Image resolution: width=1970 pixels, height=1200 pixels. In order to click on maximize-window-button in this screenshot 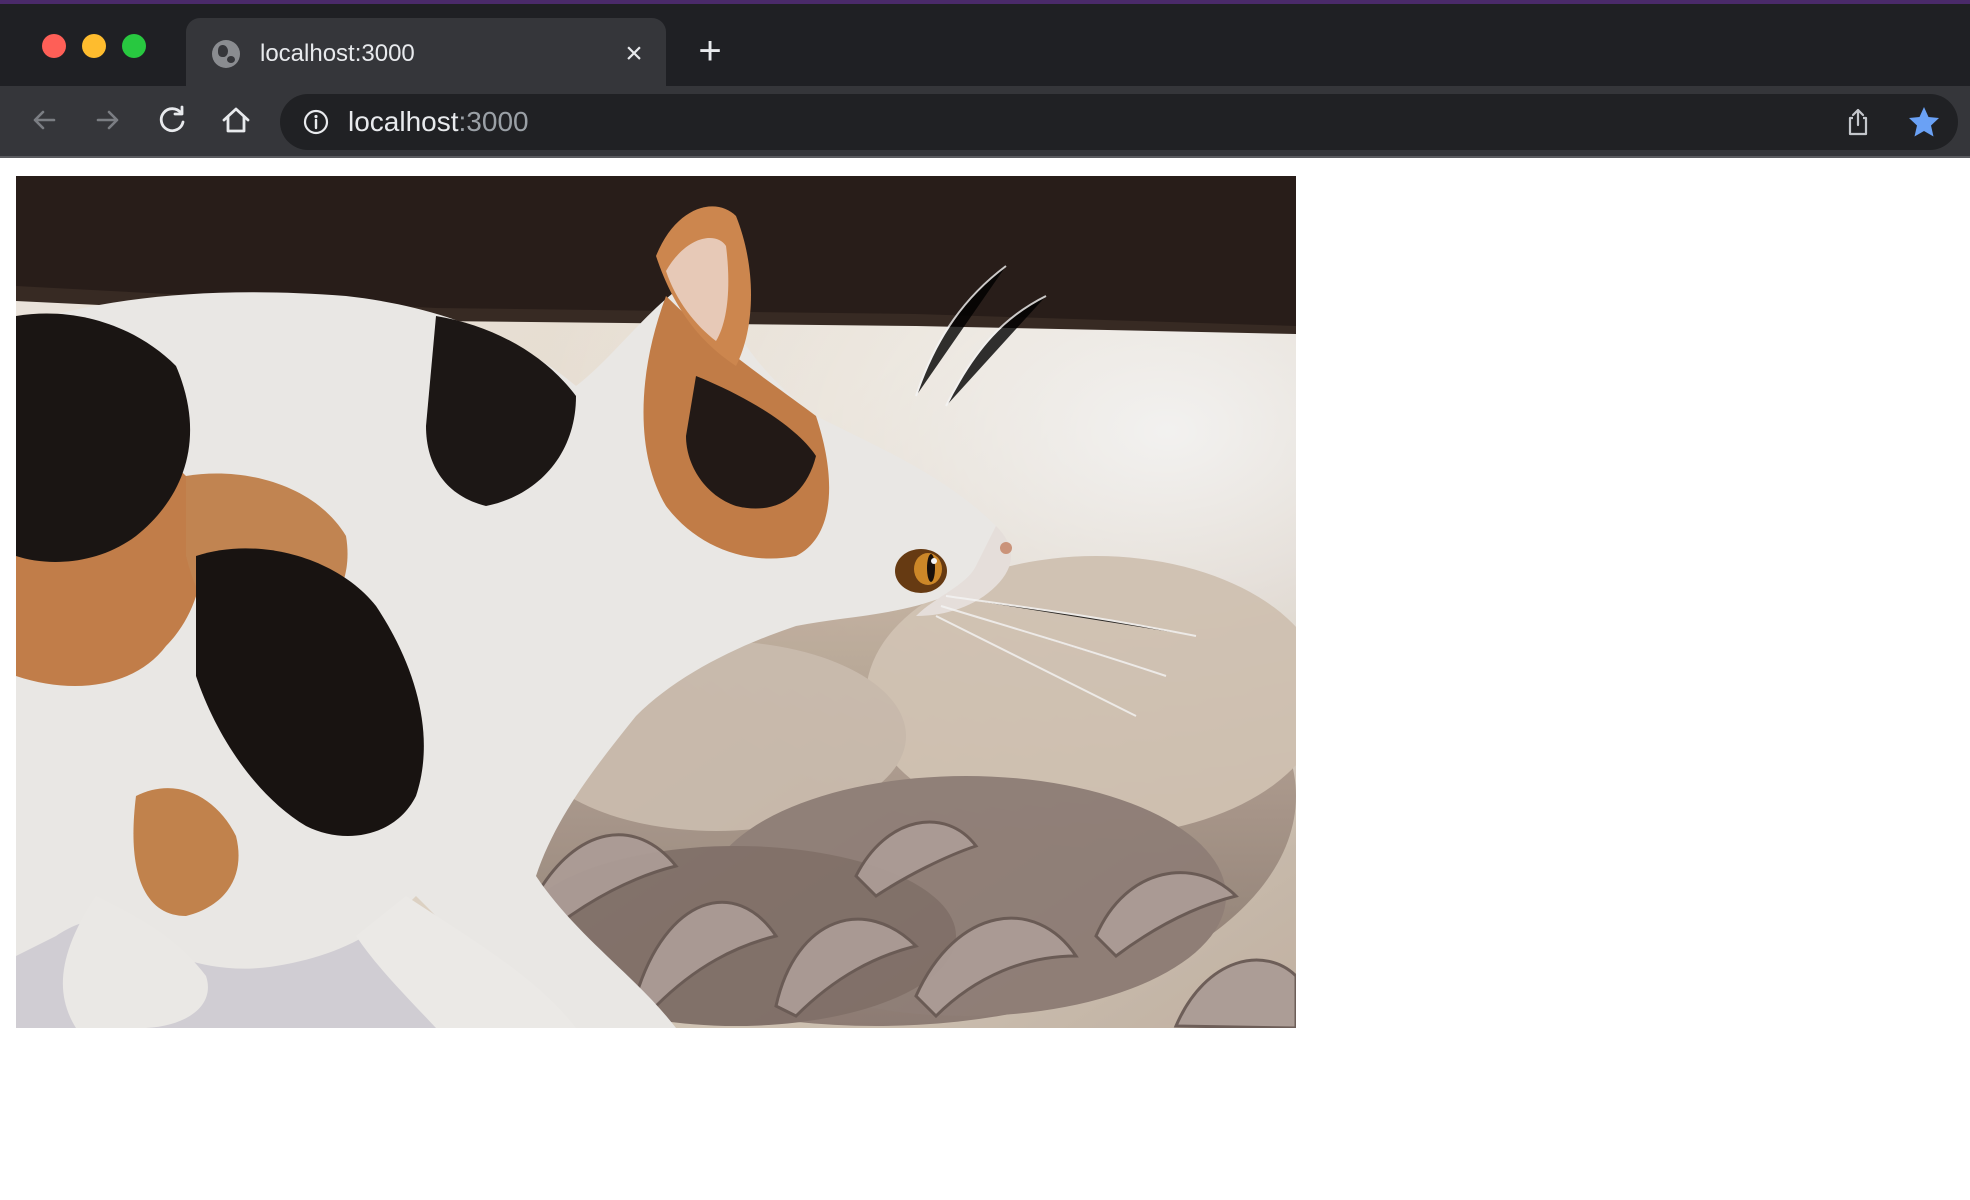, I will do `click(134, 46)`.